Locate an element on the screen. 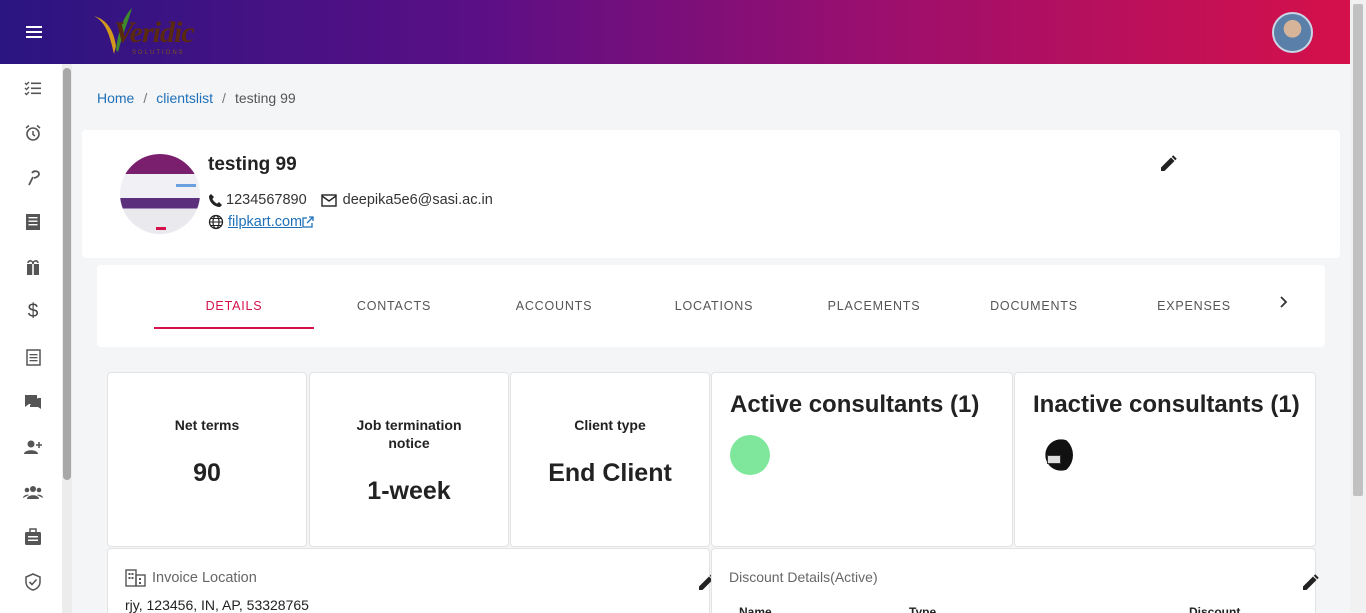 The image size is (1366, 613). phone-icon is located at coordinates (215, 200).